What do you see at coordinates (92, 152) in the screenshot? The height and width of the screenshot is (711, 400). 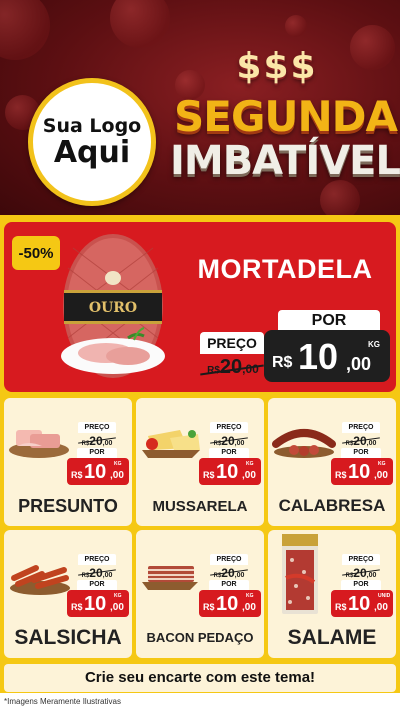 I see `logo-text-line2: Aqui` at bounding box center [92, 152].